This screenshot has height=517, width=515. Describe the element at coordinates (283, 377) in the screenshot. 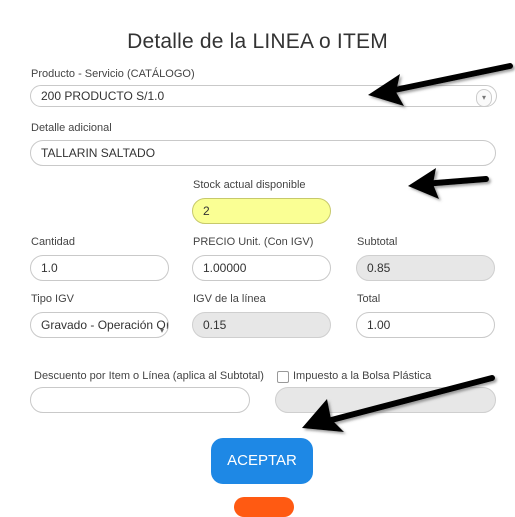

I see `bolsa-checkbox` at that location.